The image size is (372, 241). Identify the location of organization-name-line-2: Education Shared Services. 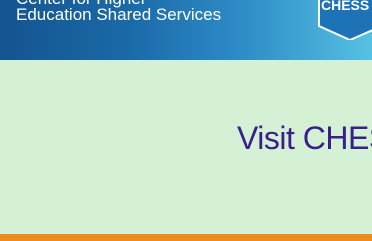
(119, 14).